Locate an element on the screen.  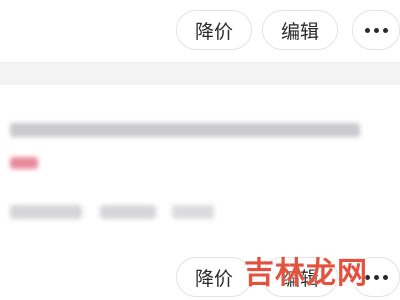
ellipsis-icon is located at coordinates (376, 30).